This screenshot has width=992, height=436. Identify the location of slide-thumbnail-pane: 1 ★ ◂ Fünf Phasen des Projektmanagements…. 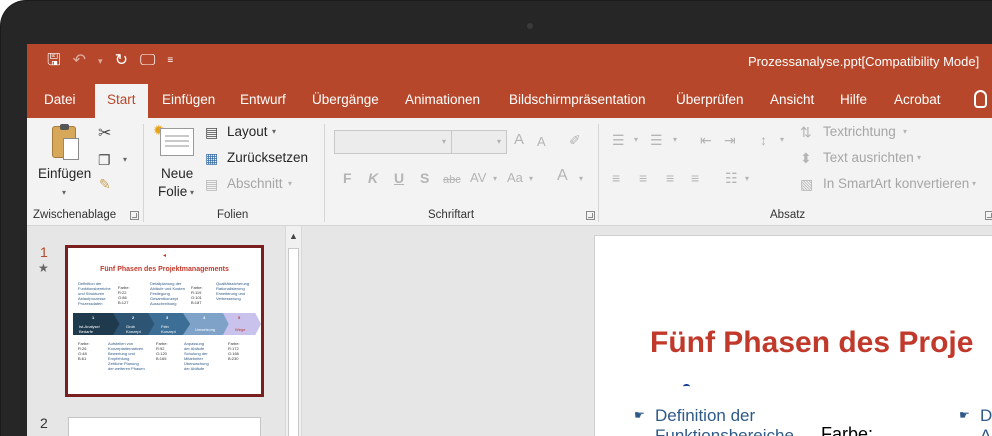
(167, 331).